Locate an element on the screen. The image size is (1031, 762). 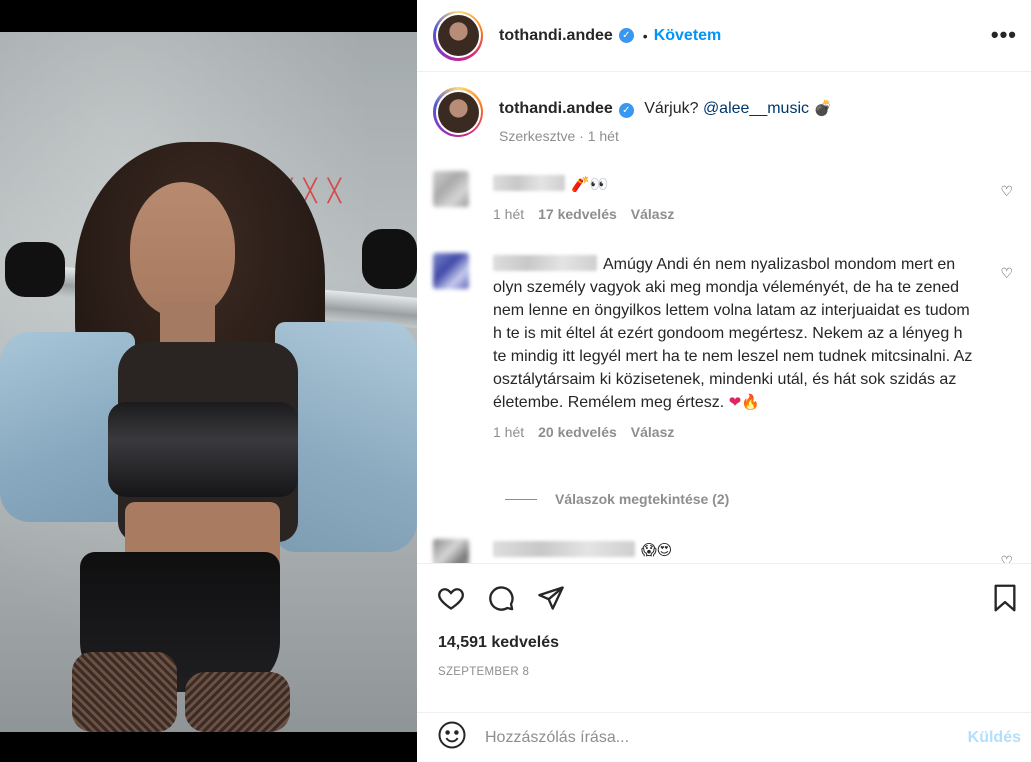
view-replies-line is located at coordinates (521, 499).